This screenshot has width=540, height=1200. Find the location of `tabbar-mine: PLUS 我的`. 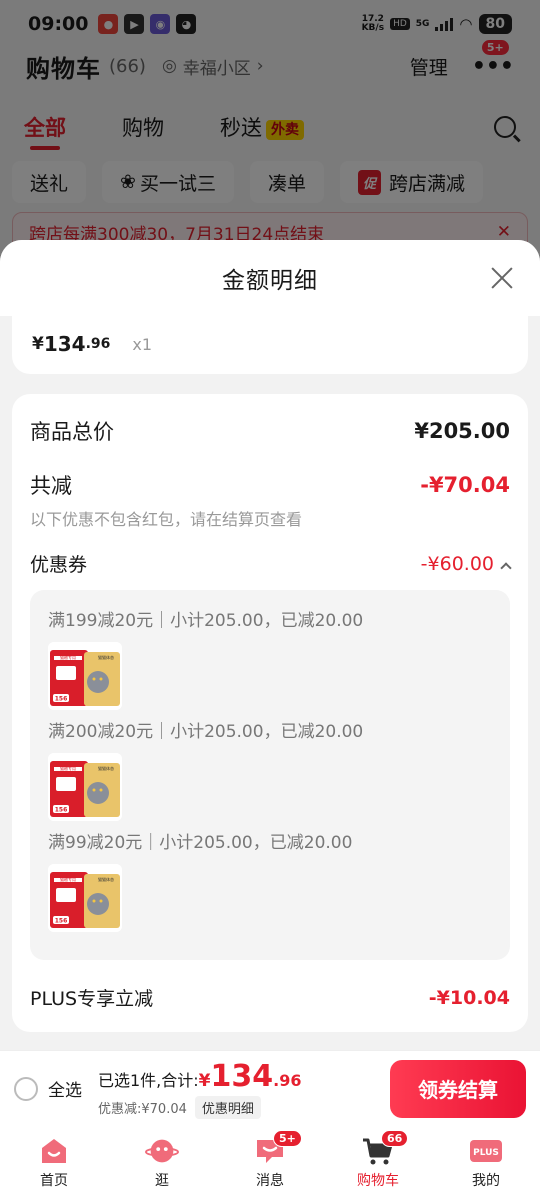

tabbar-mine: PLUS 我的 is located at coordinates (486, 1163).